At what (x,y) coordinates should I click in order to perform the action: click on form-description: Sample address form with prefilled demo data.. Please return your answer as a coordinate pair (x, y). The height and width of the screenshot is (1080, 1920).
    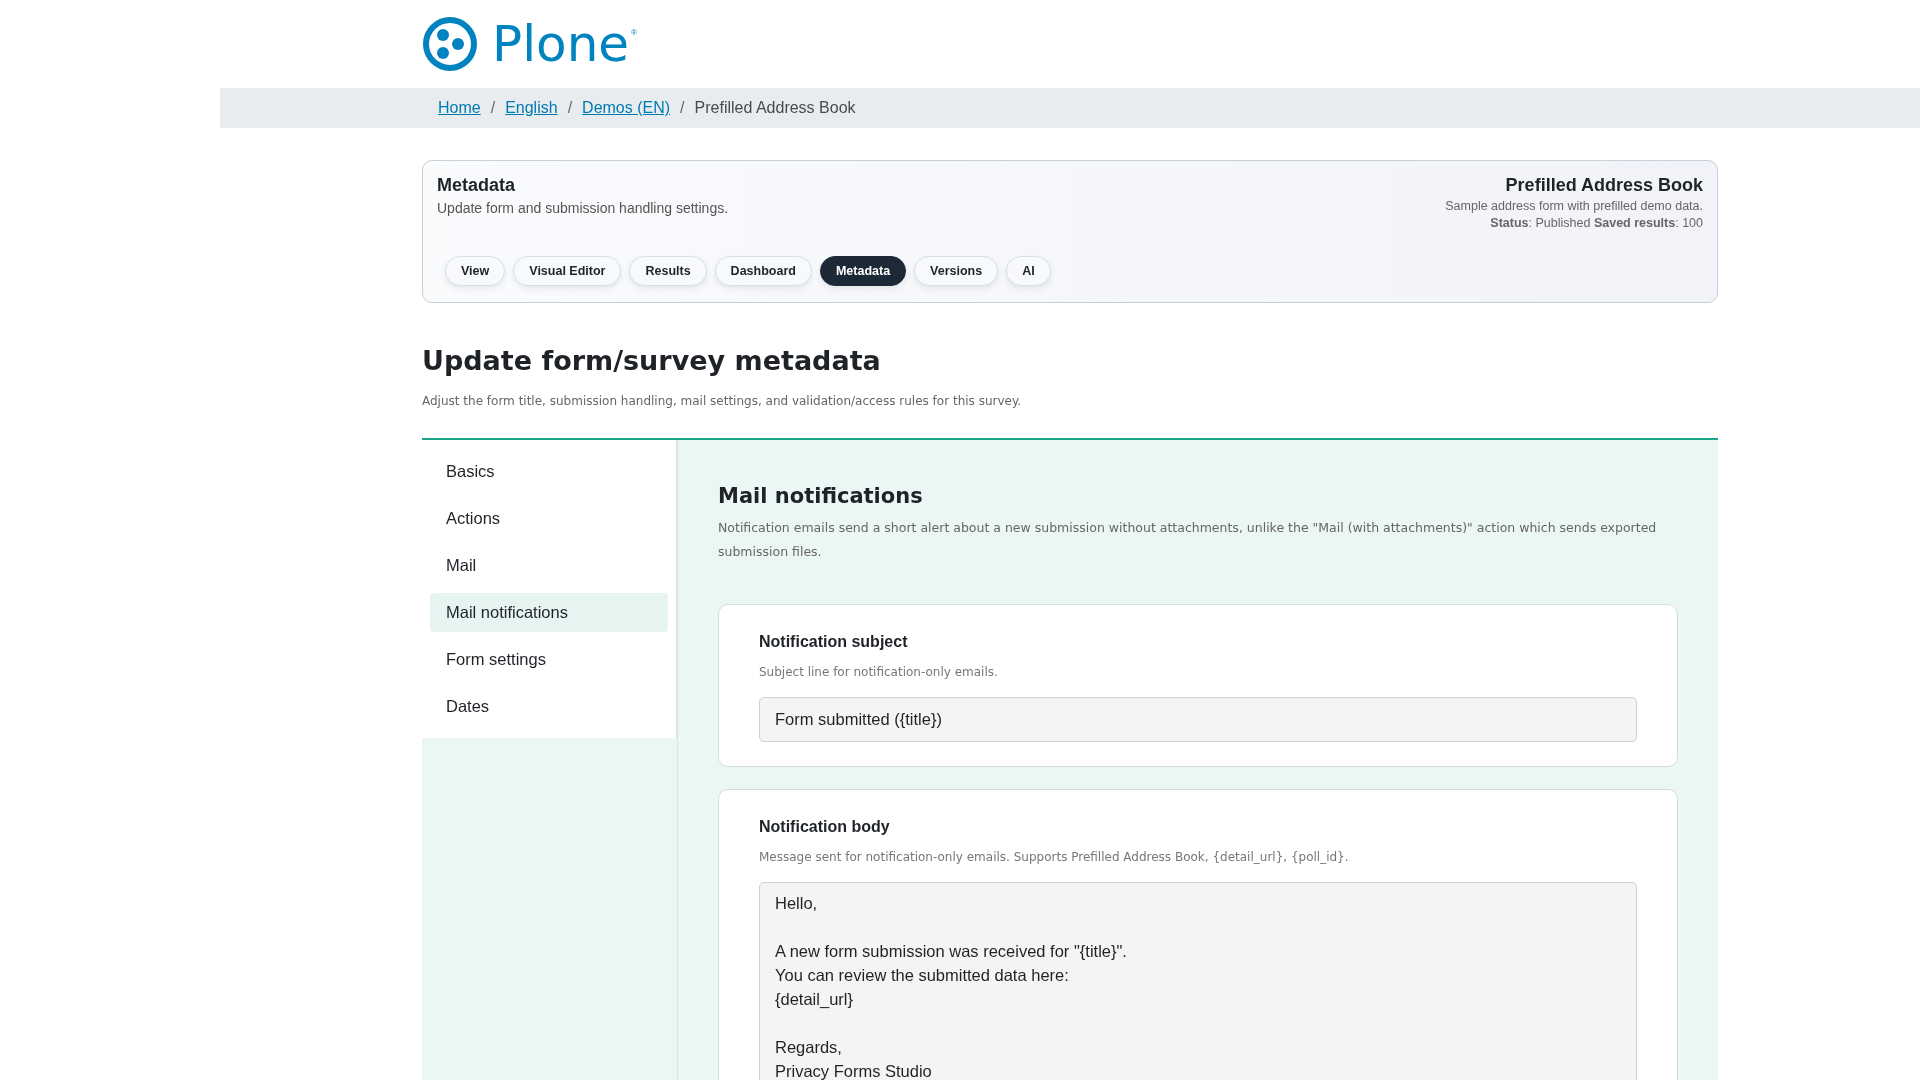
    Looking at the image, I should click on (1574, 206).